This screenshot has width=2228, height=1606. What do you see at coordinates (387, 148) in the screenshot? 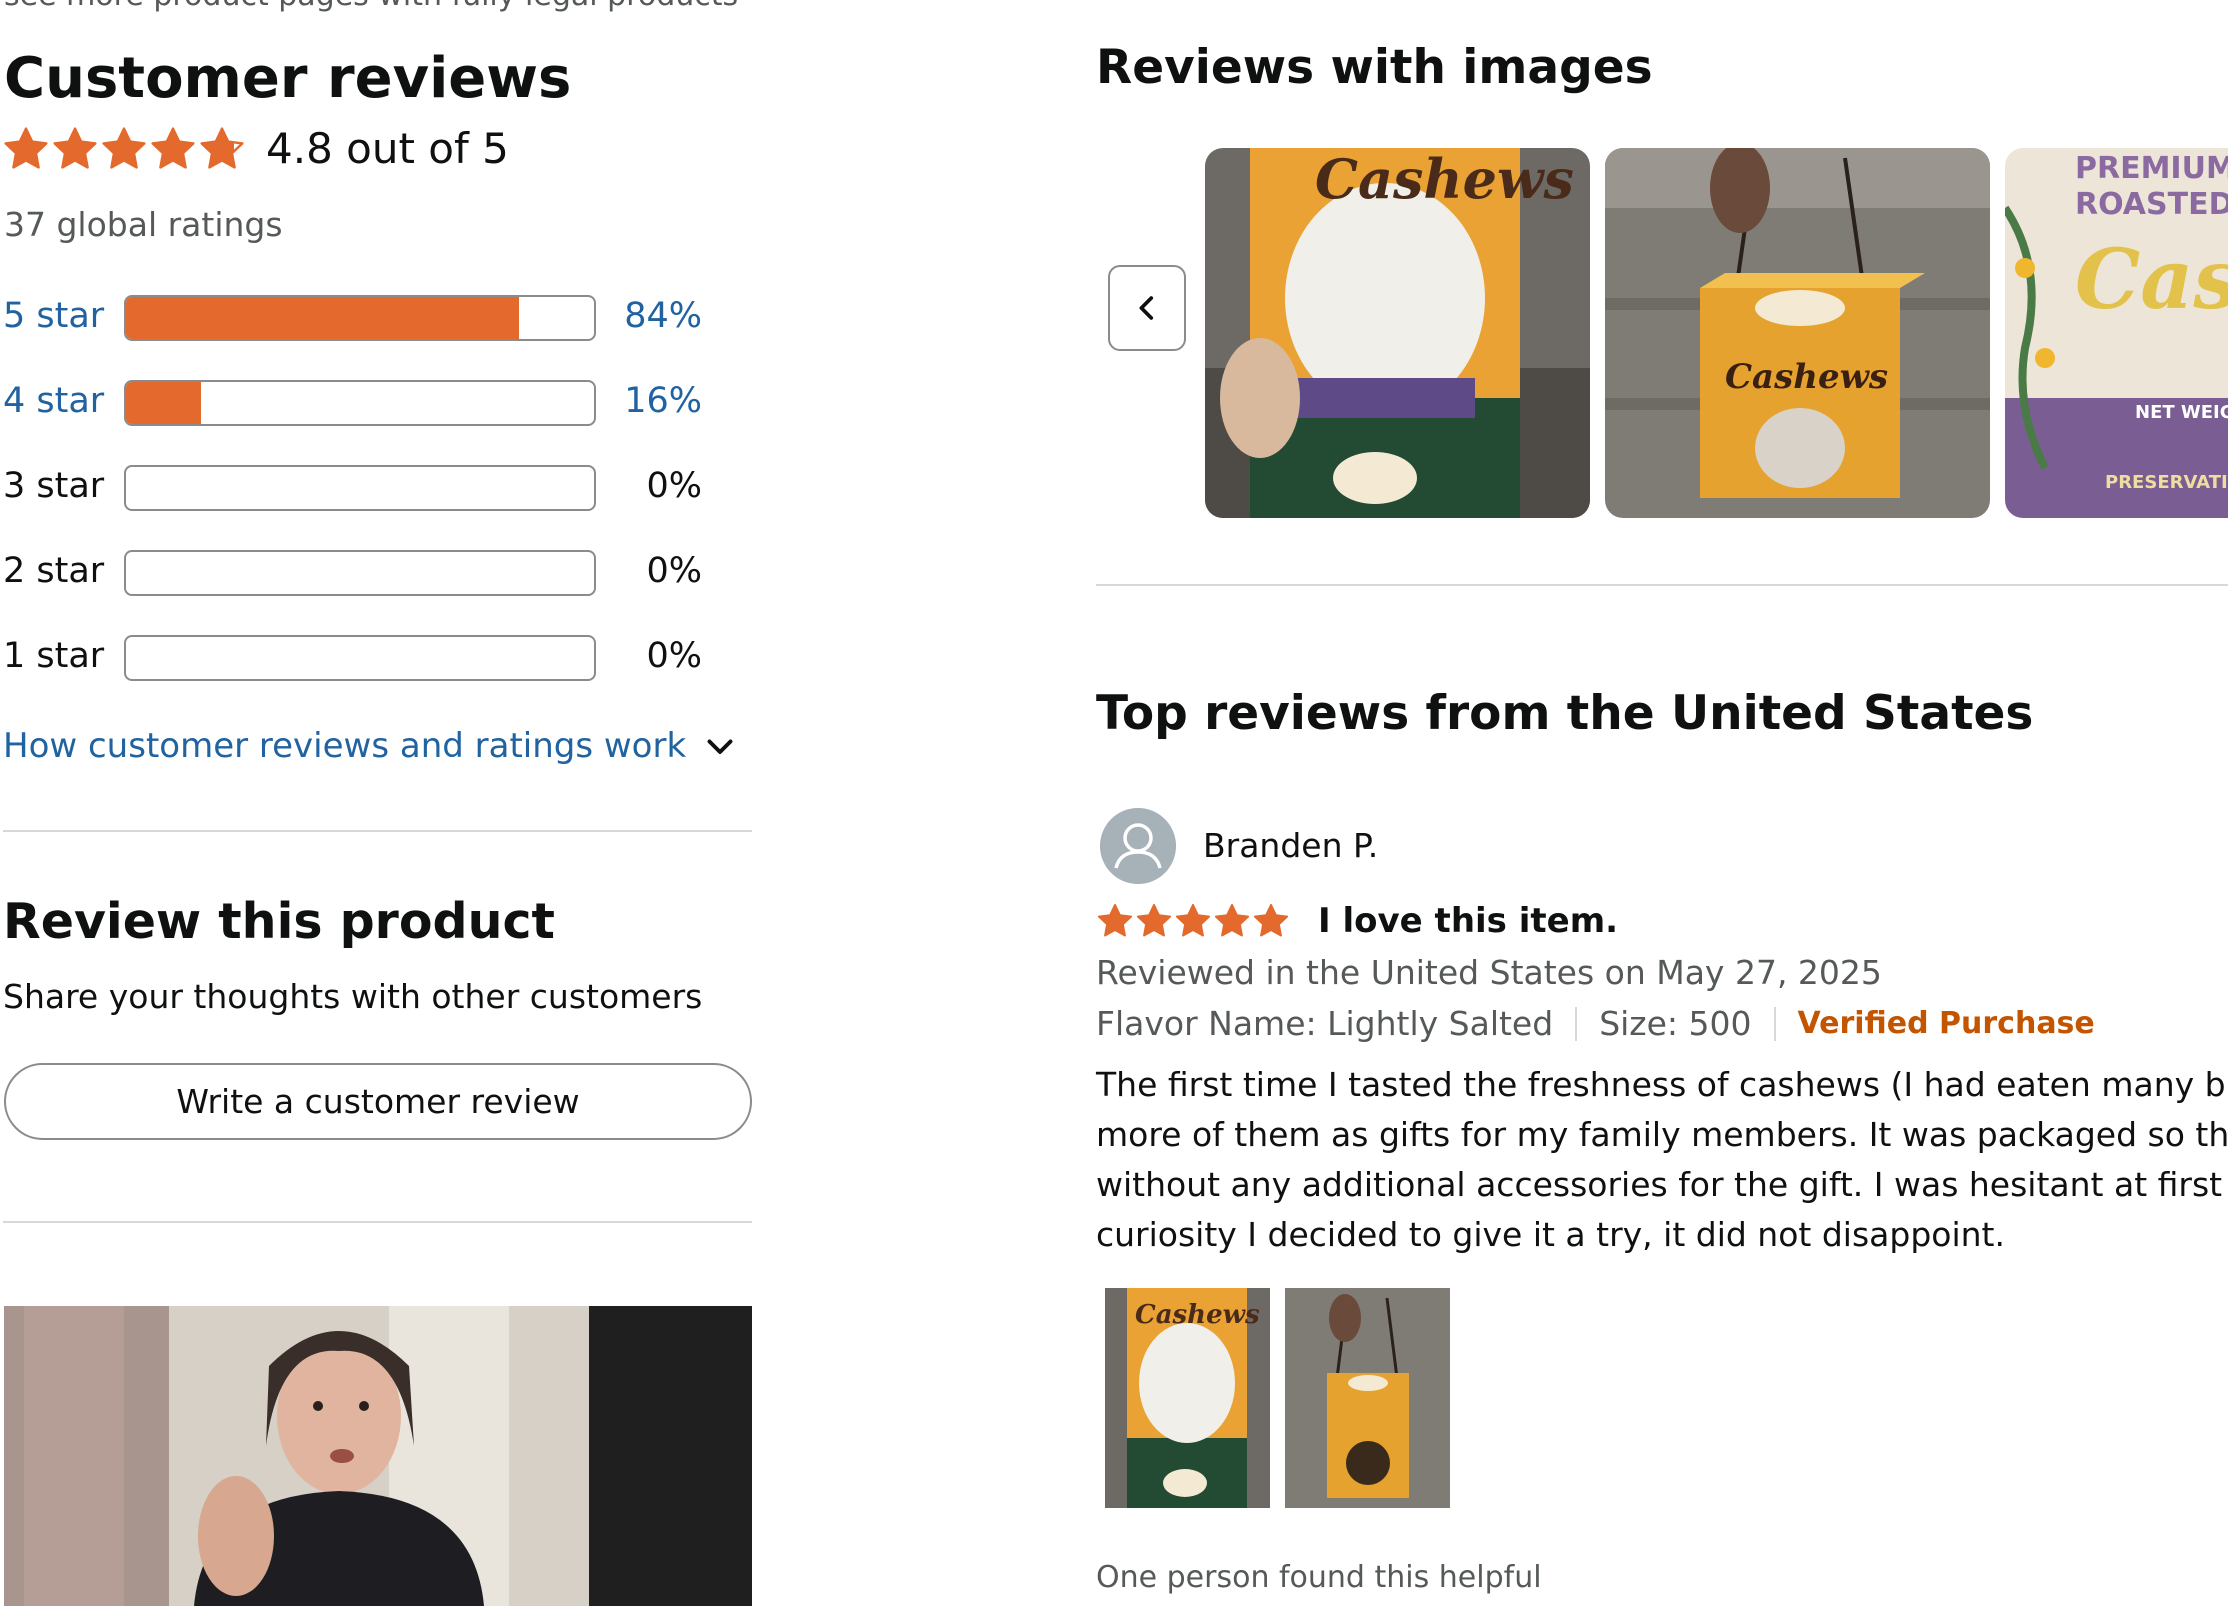
I see `average-rating-text: 4.8 out of 5` at bounding box center [387, 148].